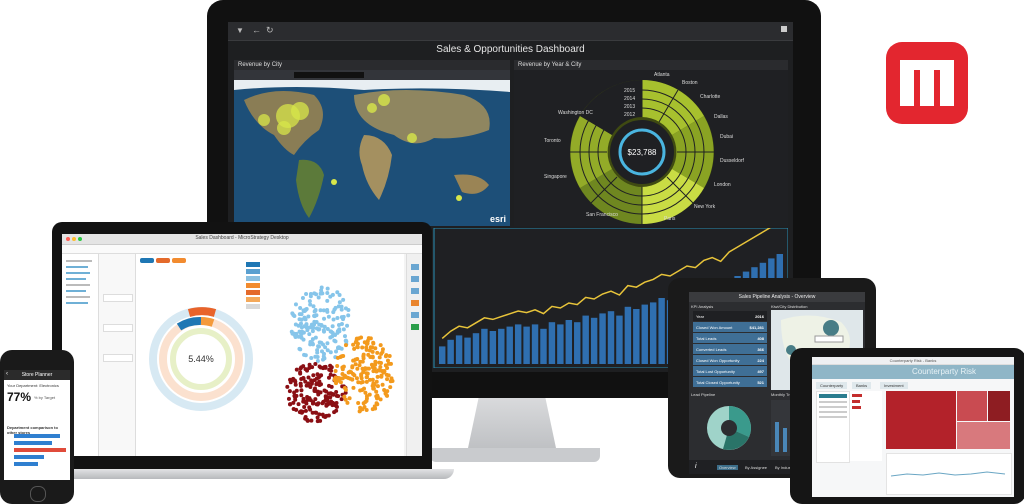  What do you see at coordinates (756, 467) in the screenshot?
I see `tab-by-assignee: By Assignee` at bounding box center [756, 467].